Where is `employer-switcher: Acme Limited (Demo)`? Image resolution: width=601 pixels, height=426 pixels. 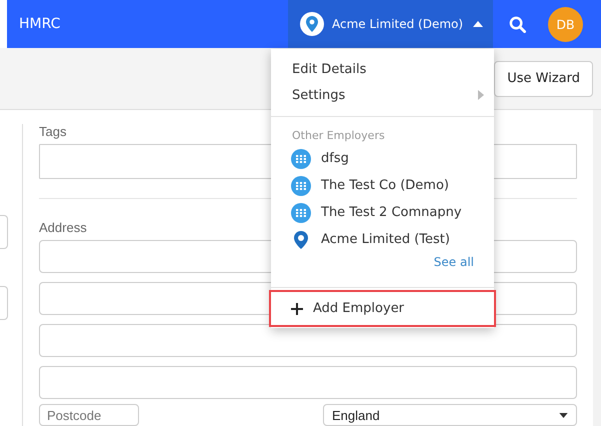
employer-switcher: Acme Limited (Demo) is located at coordinates (390, 24).